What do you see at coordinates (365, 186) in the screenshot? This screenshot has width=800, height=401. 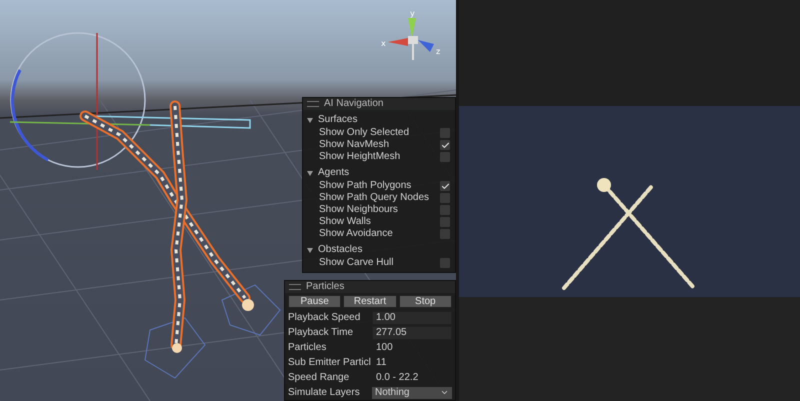 I see `option-label: Show Path Polygons` at bounding box center [365, 186].